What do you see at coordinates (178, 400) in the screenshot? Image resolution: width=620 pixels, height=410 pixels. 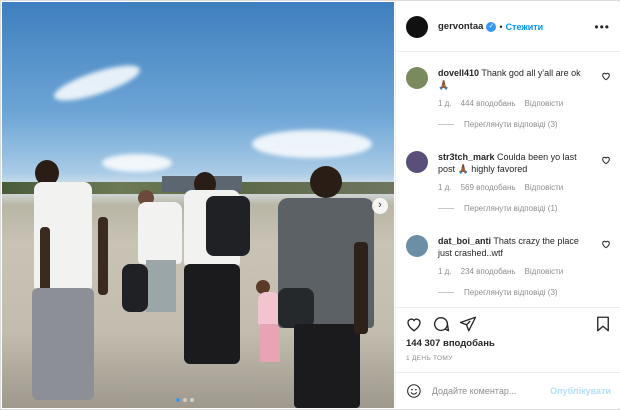 I see `carousel-dot-active` at bounding box center [178, 400].